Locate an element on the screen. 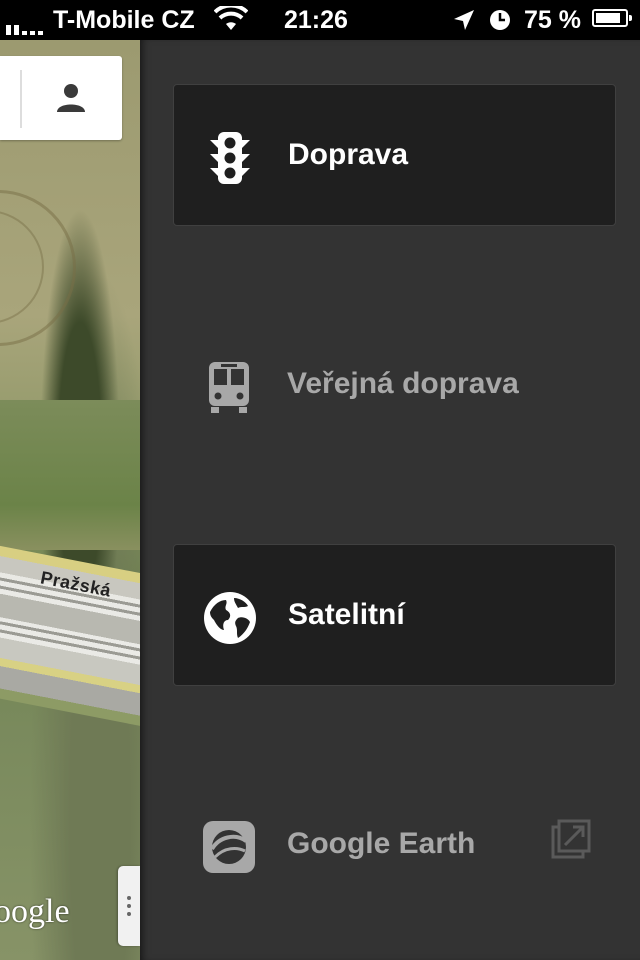 The image size is (640, 960). layer-traffic: Doprava is located at coordinates (394, 155).